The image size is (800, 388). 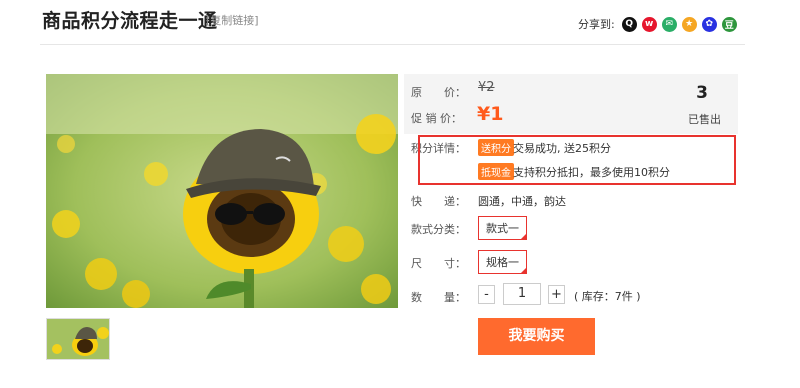 I want to click on size-option-1: 规格一, so click(x=502, y=262).